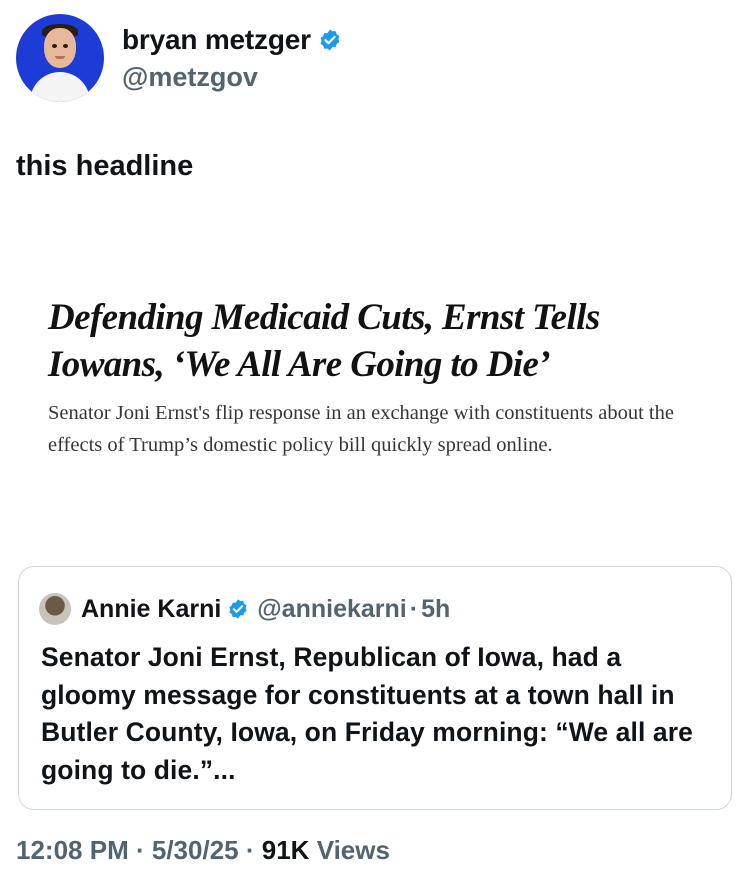 The width and height of the screenshot is (750, 886). I want to click on tweet-header: bryan metzger @metzgov, so click(179, 58).